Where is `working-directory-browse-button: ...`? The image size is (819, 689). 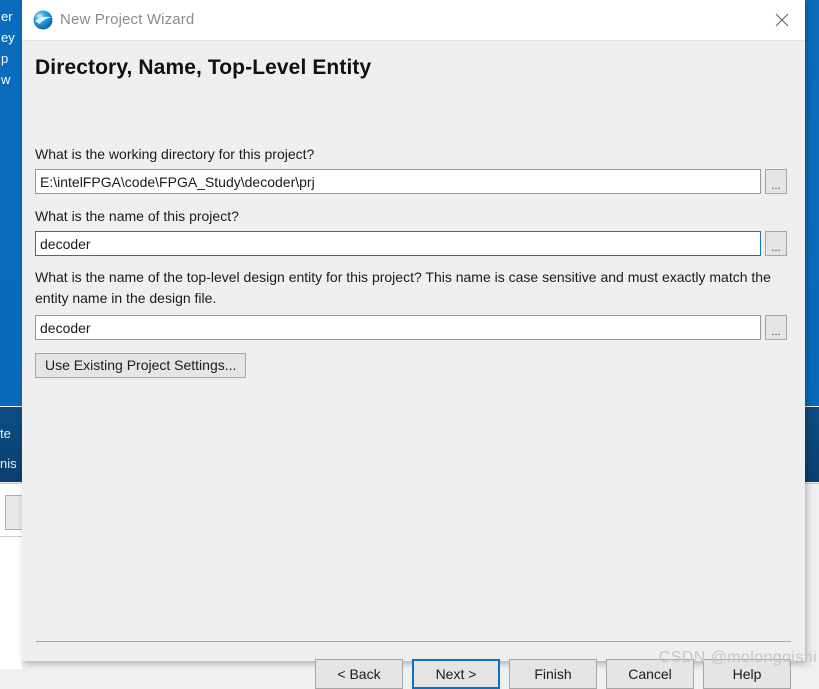
working-directory-browse-button: ... is located at coordinates (776, 181).